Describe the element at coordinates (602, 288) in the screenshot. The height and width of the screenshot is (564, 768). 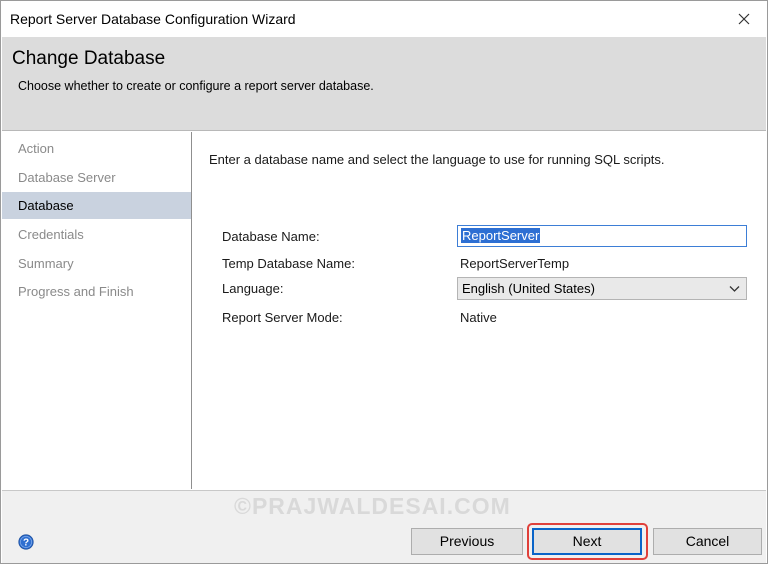
I see `language-select: English (United States)` at that location.